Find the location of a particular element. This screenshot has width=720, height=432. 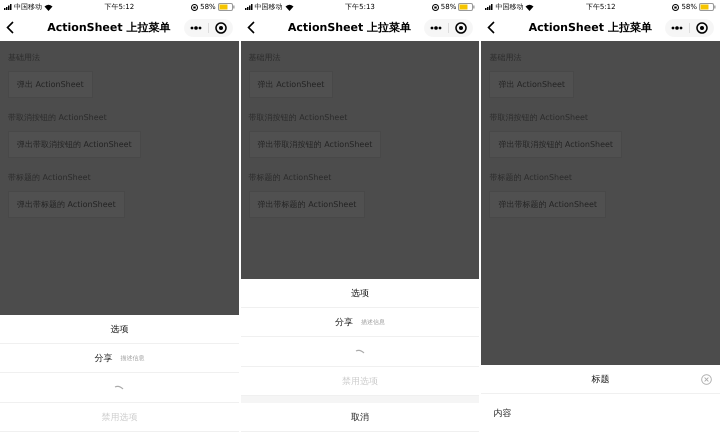

sheet-title: 标题 is located at coordinates (601, 380).